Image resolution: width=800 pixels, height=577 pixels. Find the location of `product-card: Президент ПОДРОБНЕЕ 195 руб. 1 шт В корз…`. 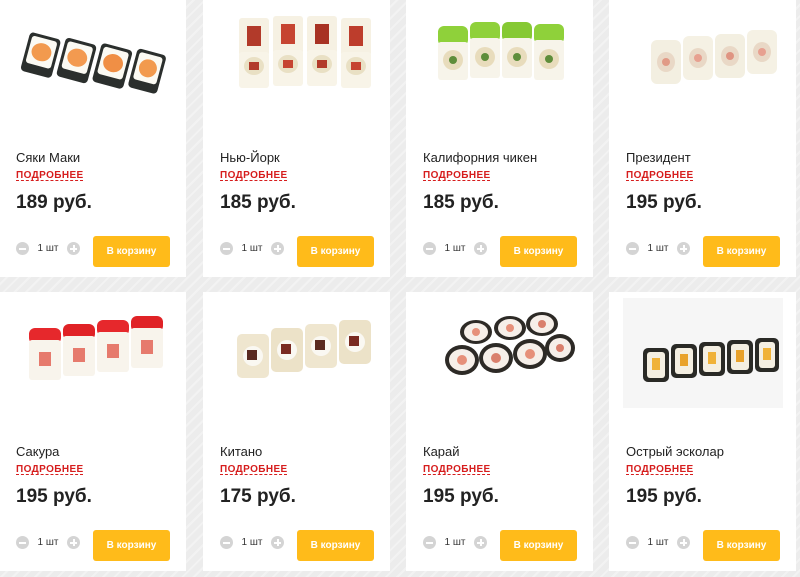

product-card: Президент ПОДРОБНЕЕ 195 руб. 1 шт В корз… is located at coordinates (702, 138).